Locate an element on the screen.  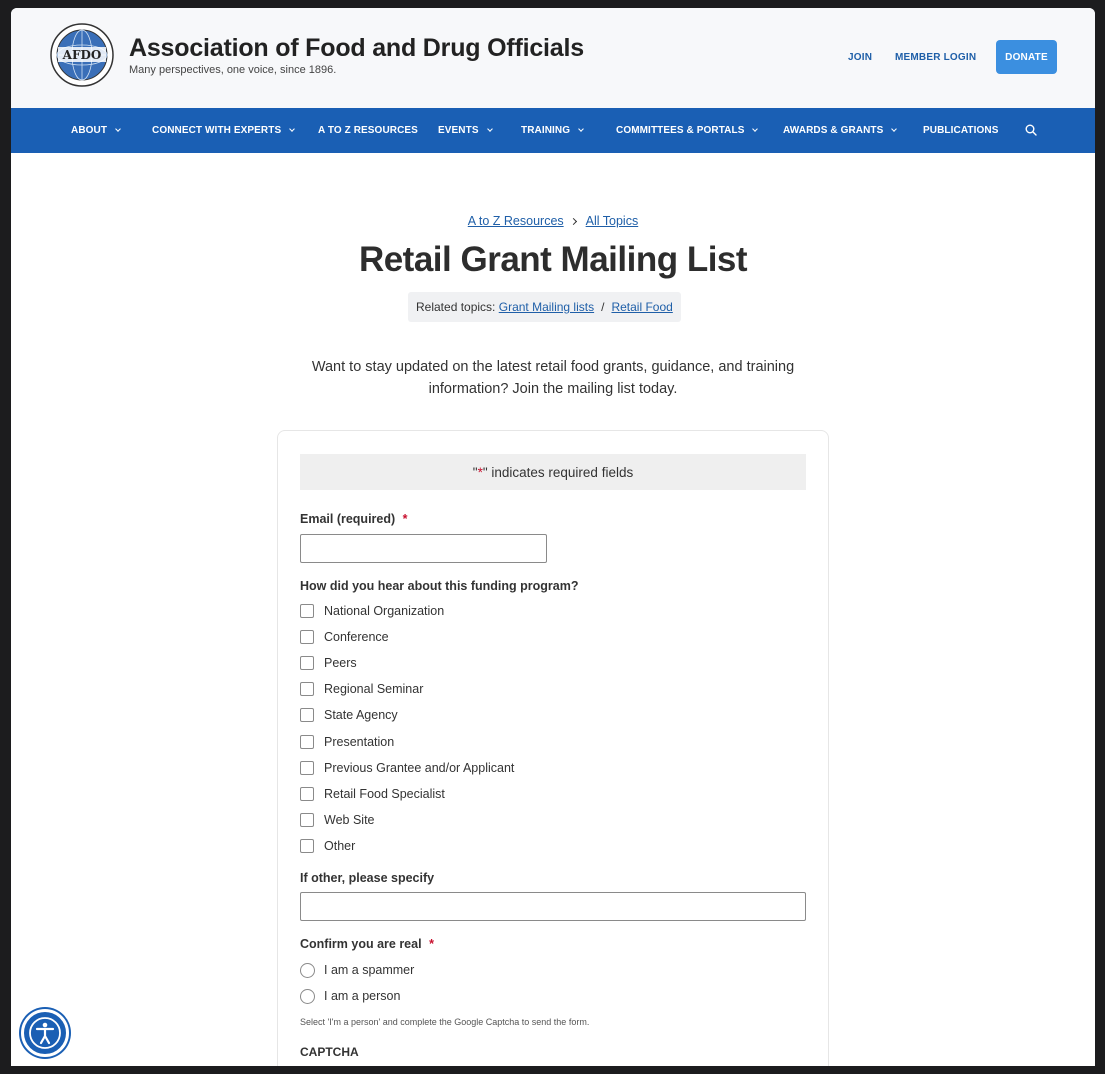
nav-item-label: CONNECT WITH EXPERTS is located at coordinates (217, 130).